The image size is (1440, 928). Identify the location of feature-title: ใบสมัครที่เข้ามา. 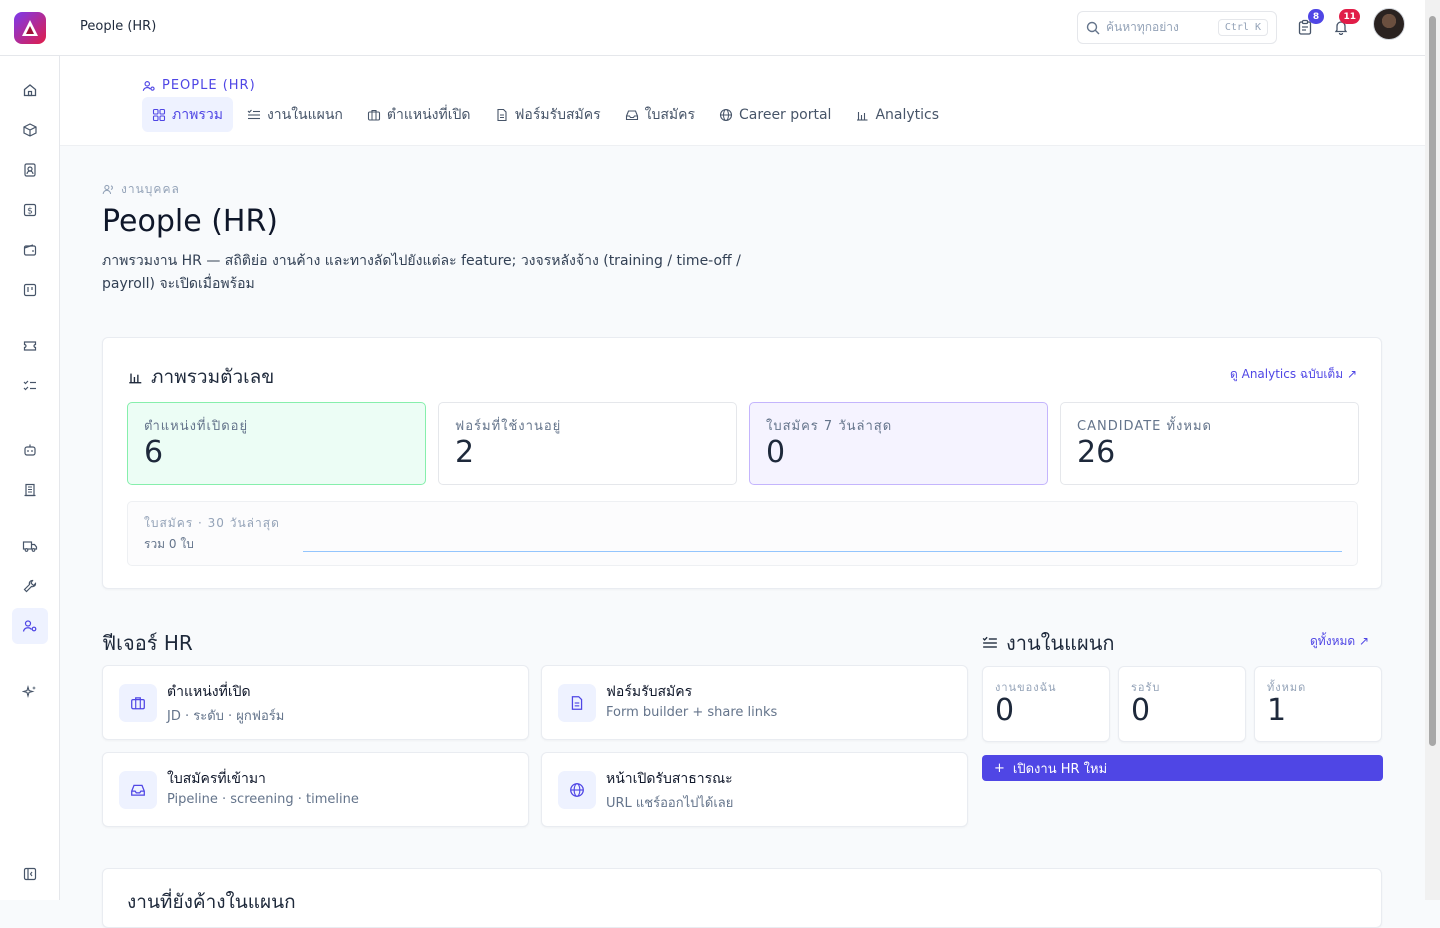
(216, 779).